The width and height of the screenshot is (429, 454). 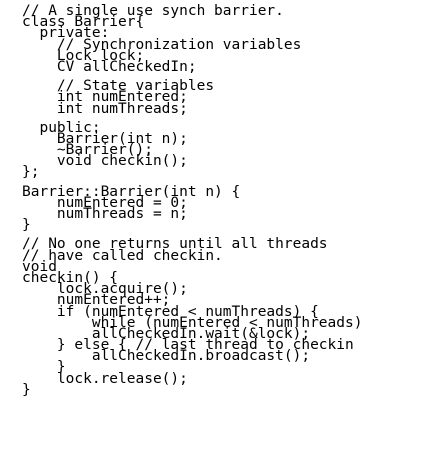 What do you see at coordinates (105, 378) in the screenshot?
I see `code-line-35: lock.release();` at bounding box center [105, 378].